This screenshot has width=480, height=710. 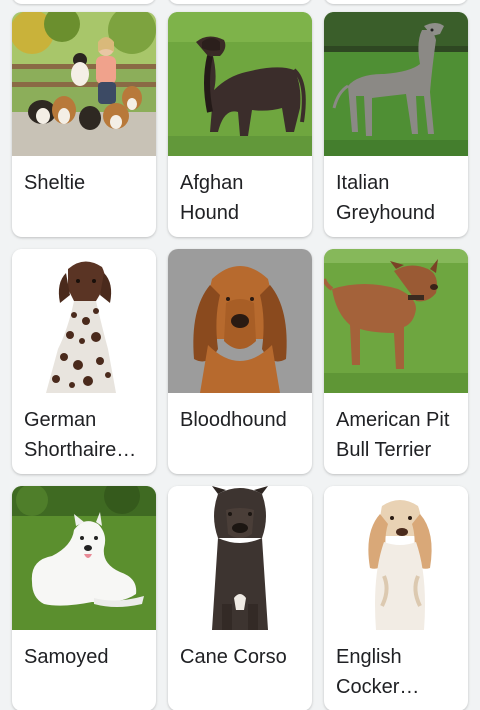 I want to click on result-card-samoyed: Samoyed, so click(x=84, y=598).